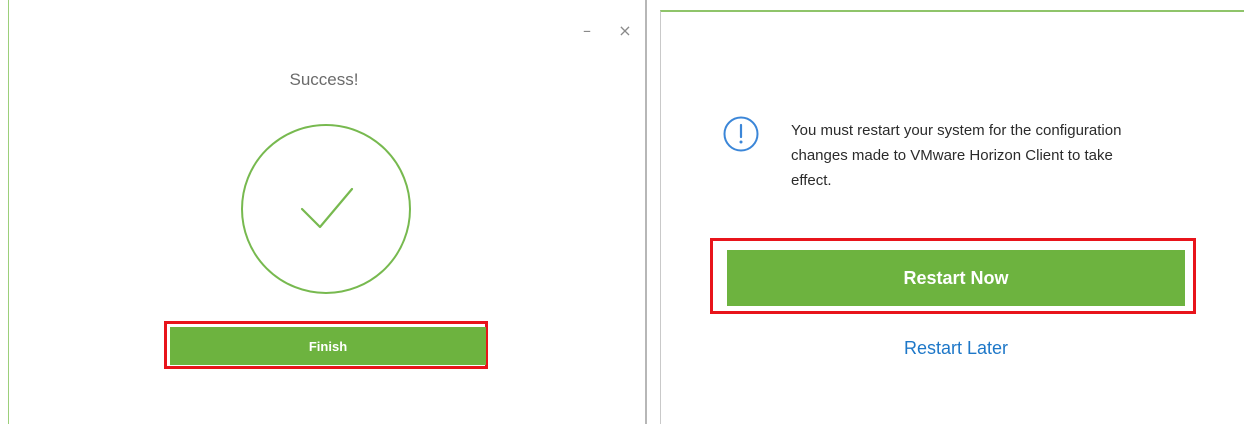 This screenshot has height=424, width=1244. What do you see at coordinates (587, 31) in the screenshot?
I see `minimize-button: –` at bounding box center [587, 31].